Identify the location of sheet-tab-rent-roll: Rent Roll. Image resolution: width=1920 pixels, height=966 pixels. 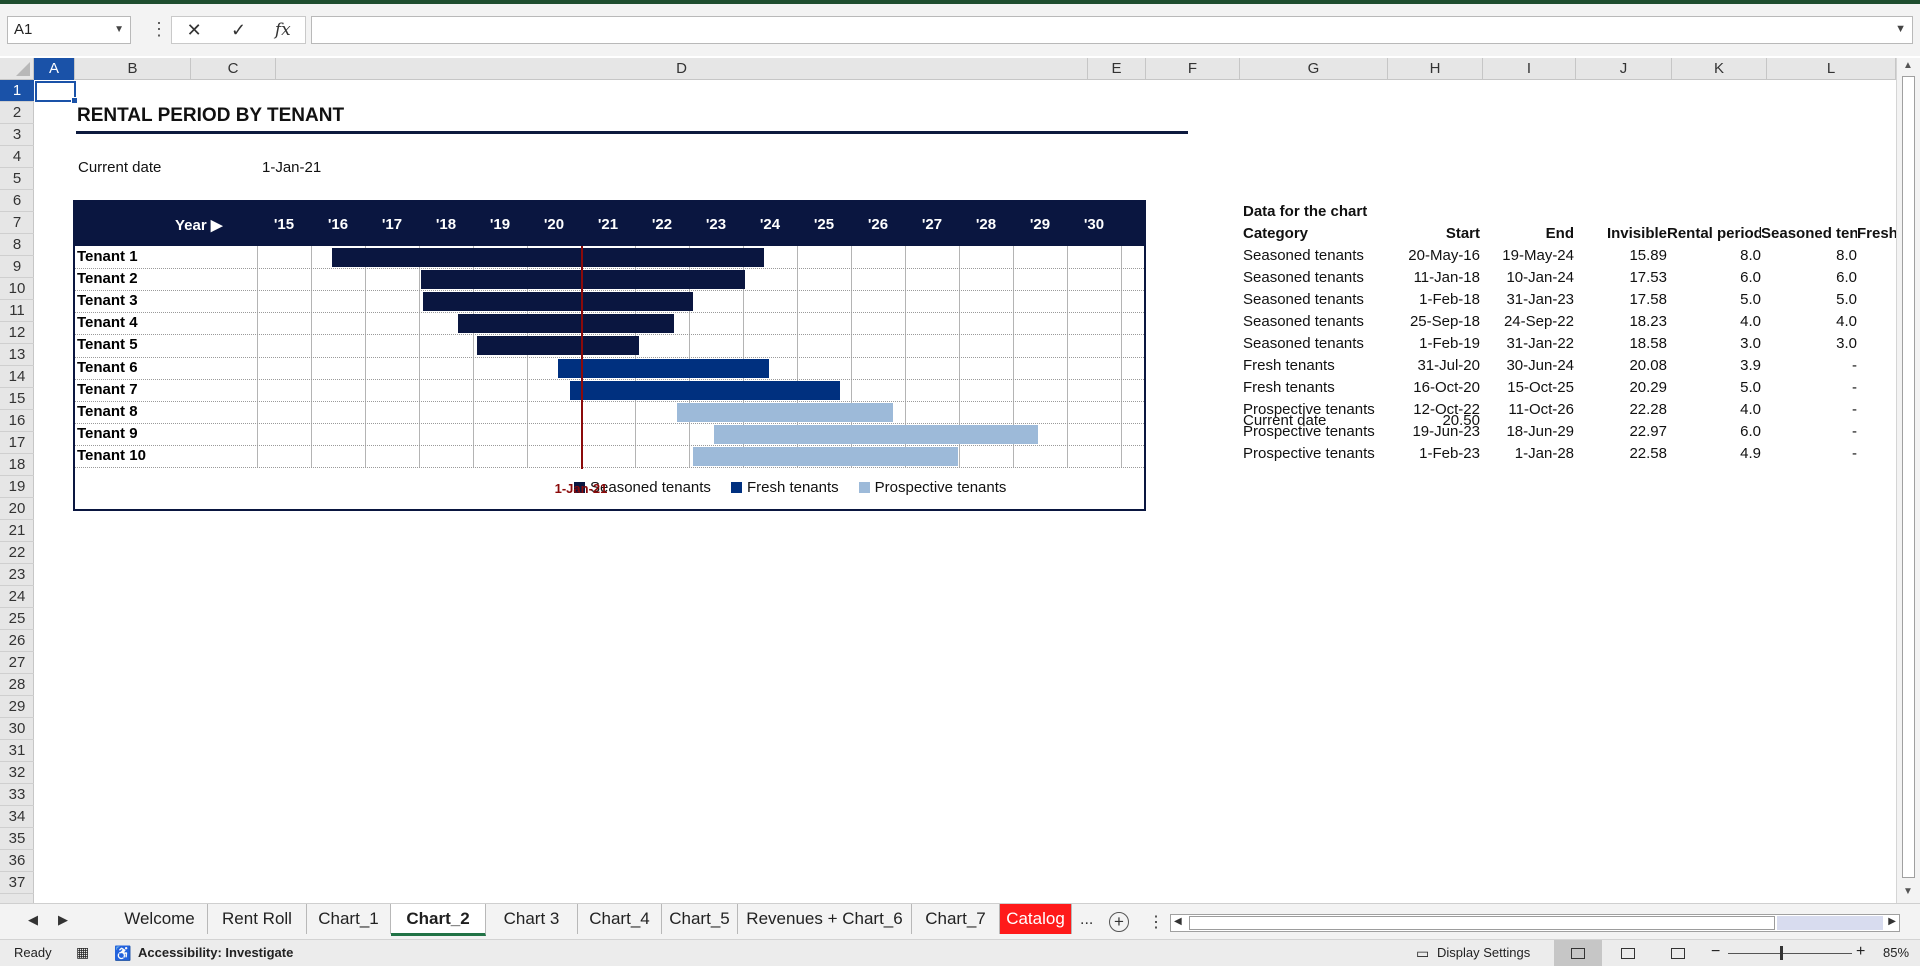
(257, 919).